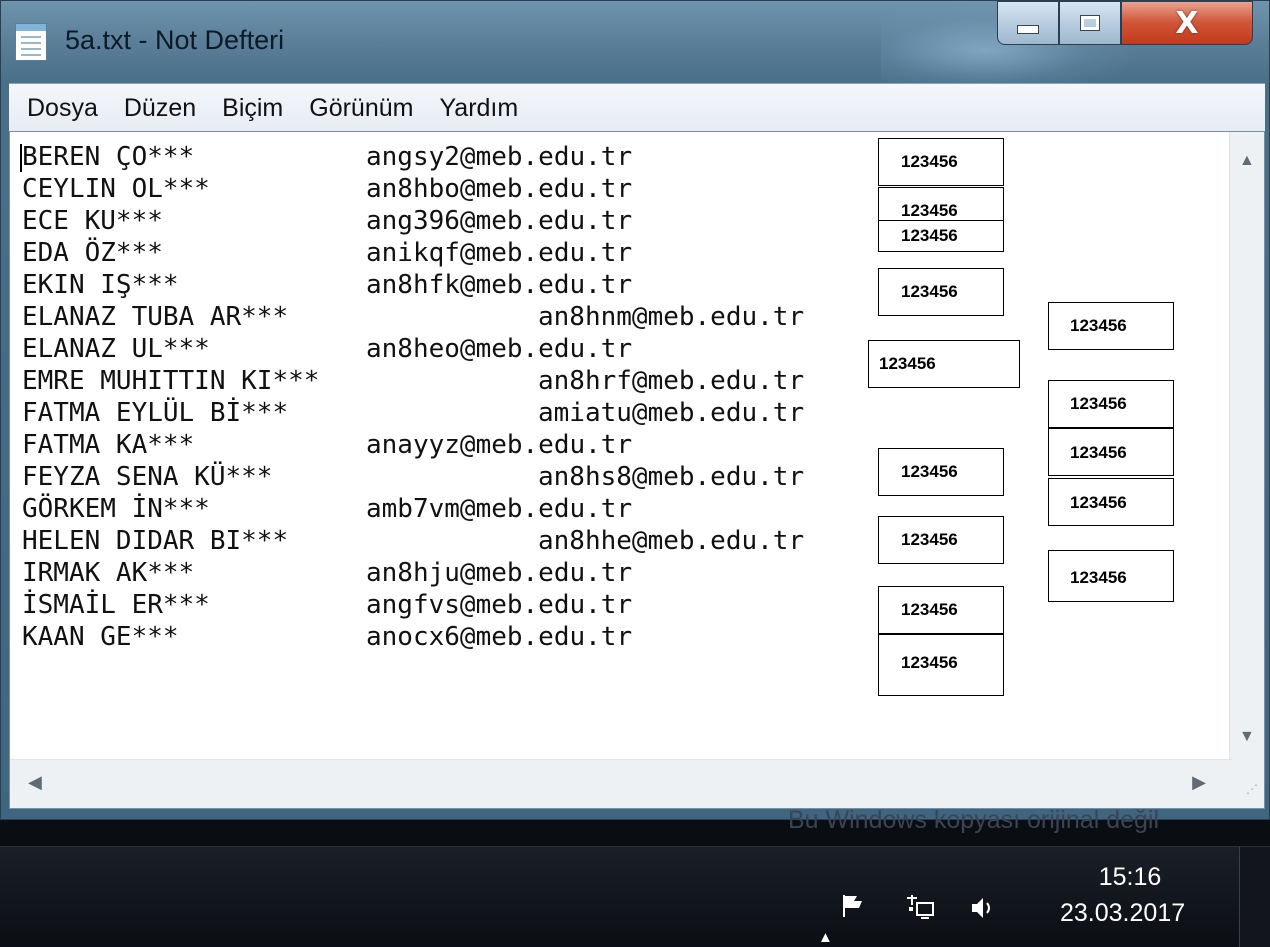  What do you see at coordinates (671, 413) in the screenshot?
I see `student-email: amiatu@meb.edu.tr` at bounding box center [671, 413].